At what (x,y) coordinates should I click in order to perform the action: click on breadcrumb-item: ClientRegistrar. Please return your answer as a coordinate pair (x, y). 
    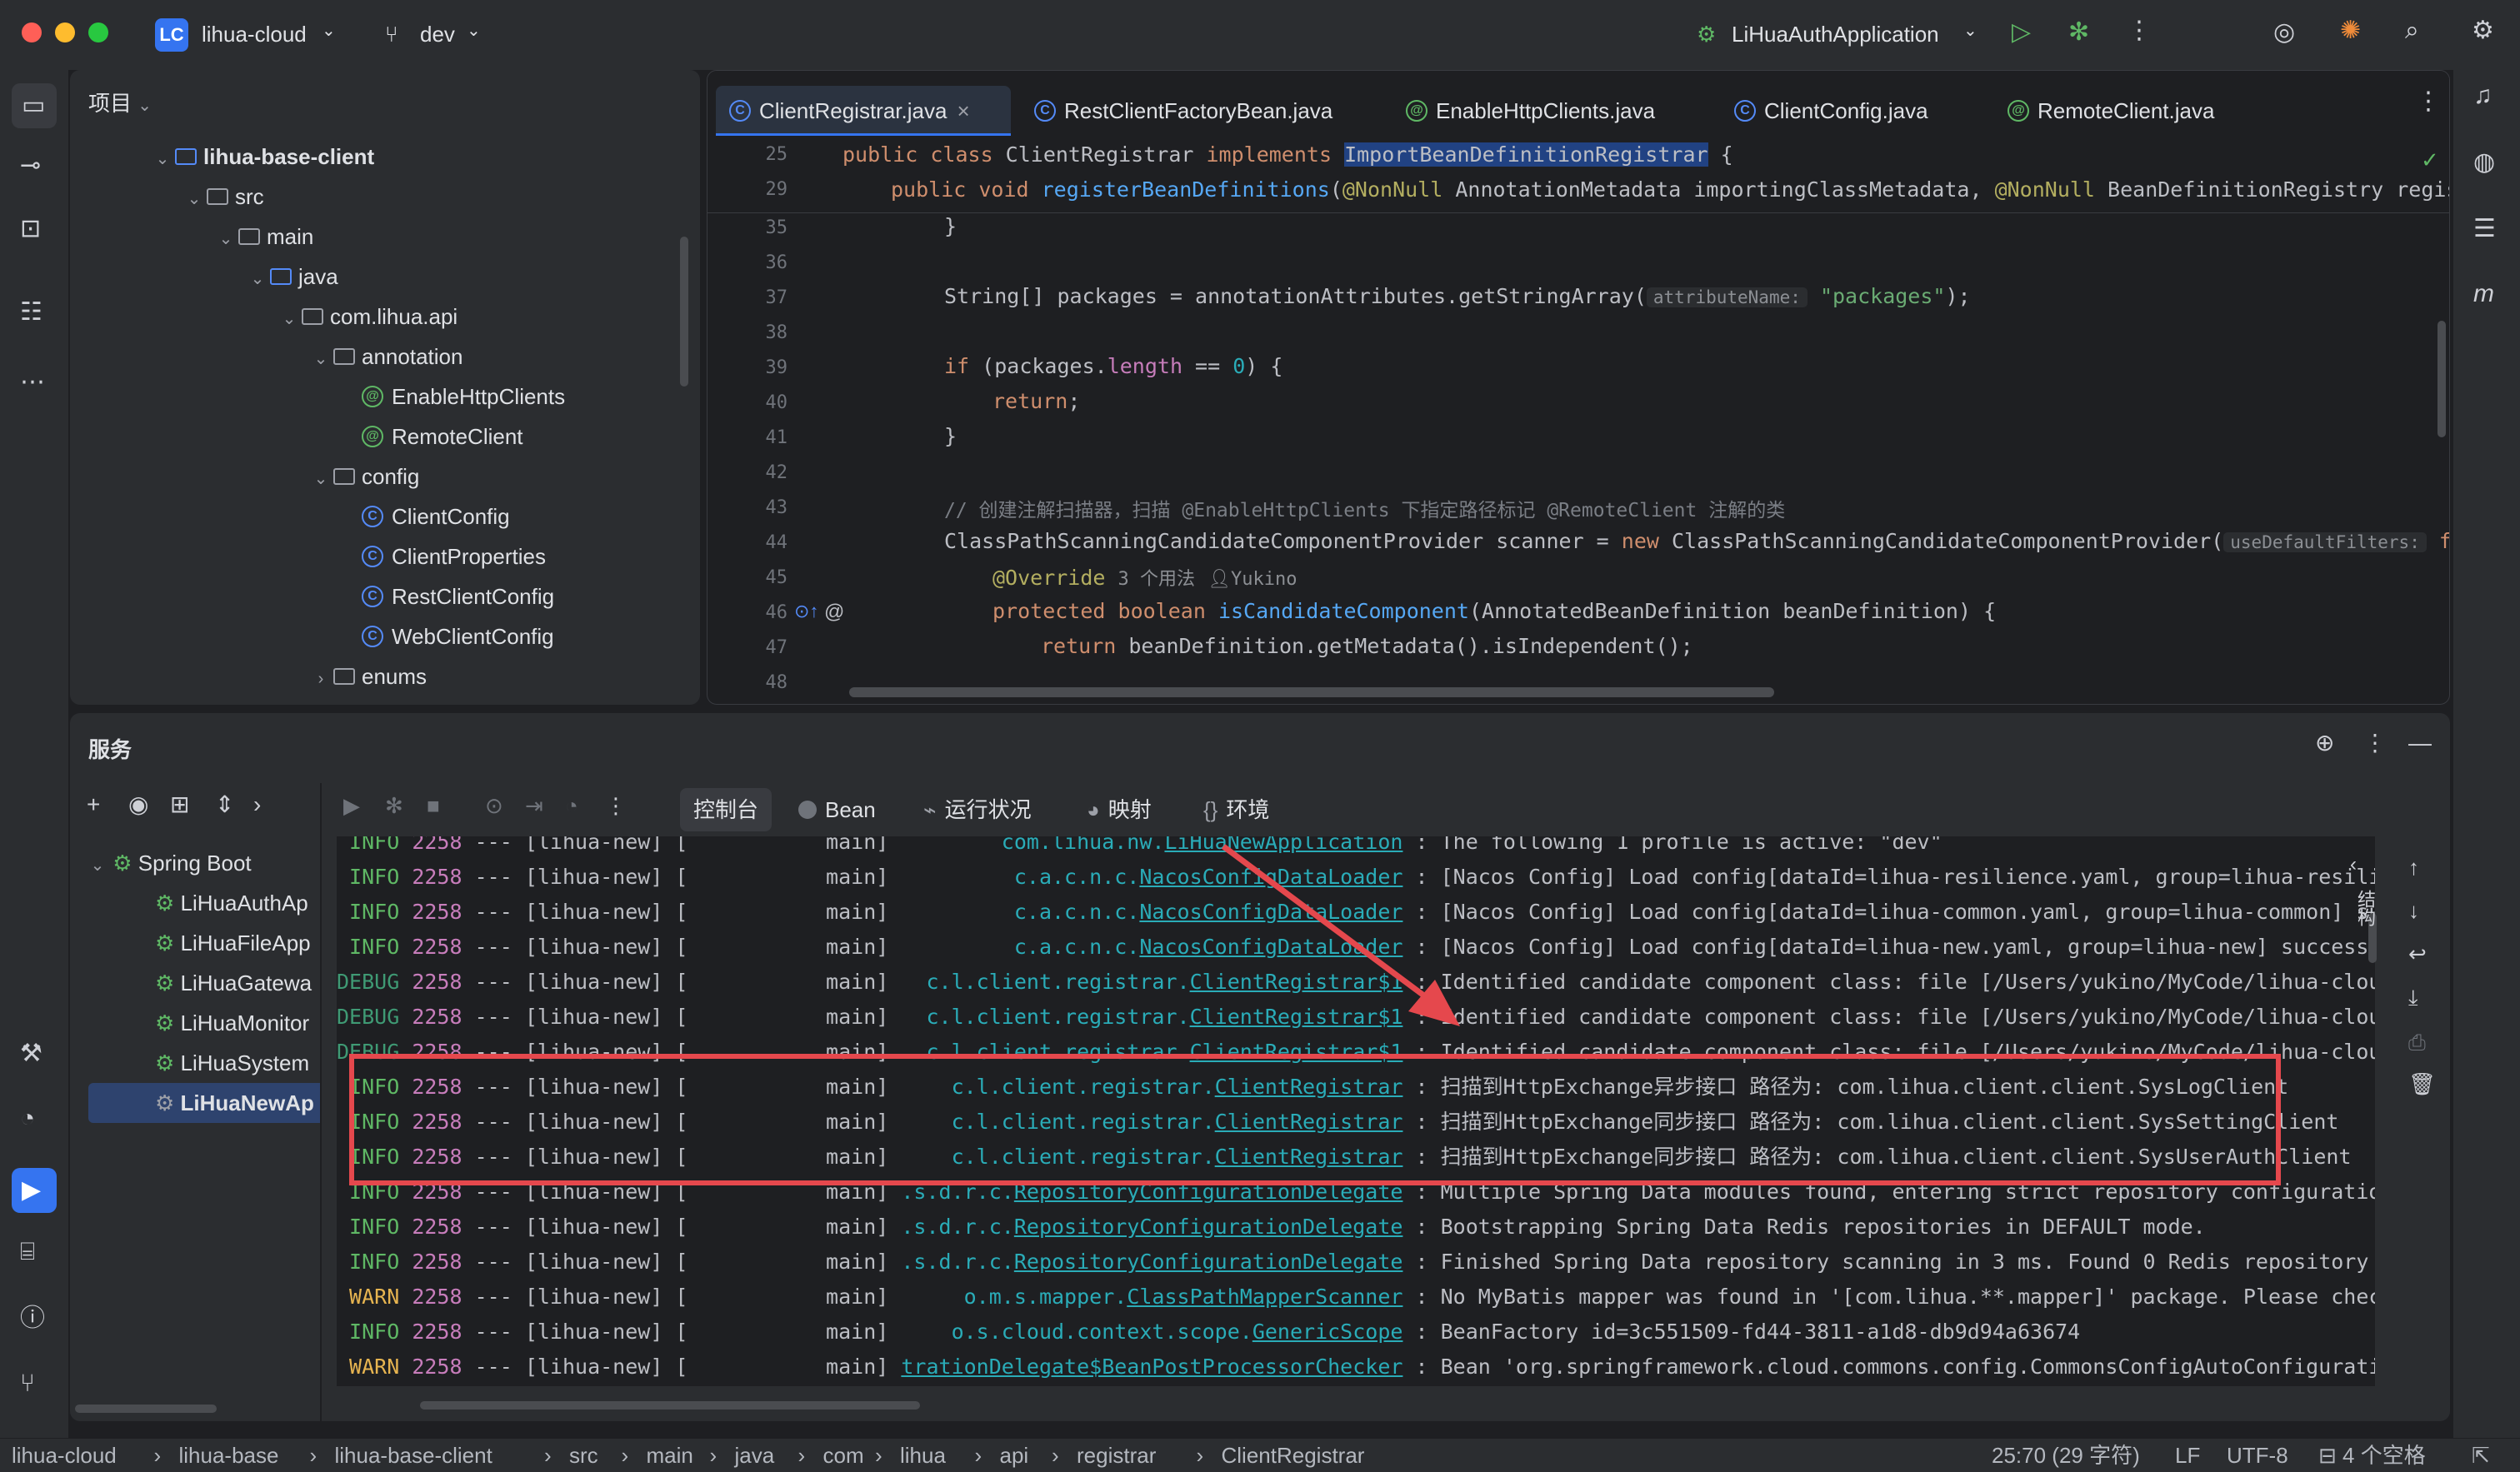
    Looking at the image, I should click on (1293, 1455).